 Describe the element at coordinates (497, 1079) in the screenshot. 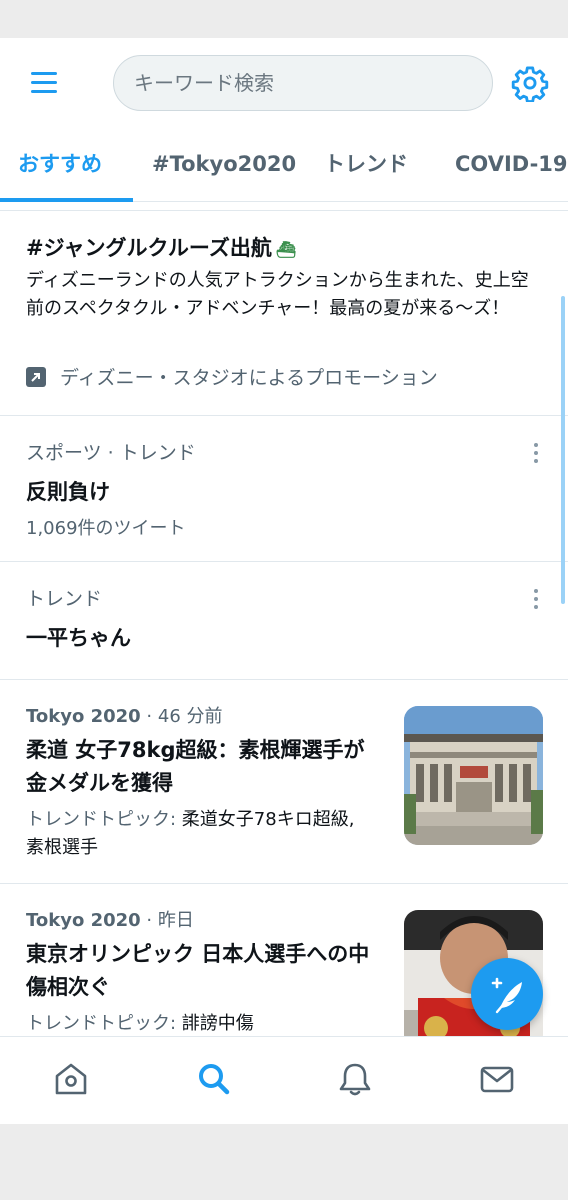

I see `envelope-icon` at that location.